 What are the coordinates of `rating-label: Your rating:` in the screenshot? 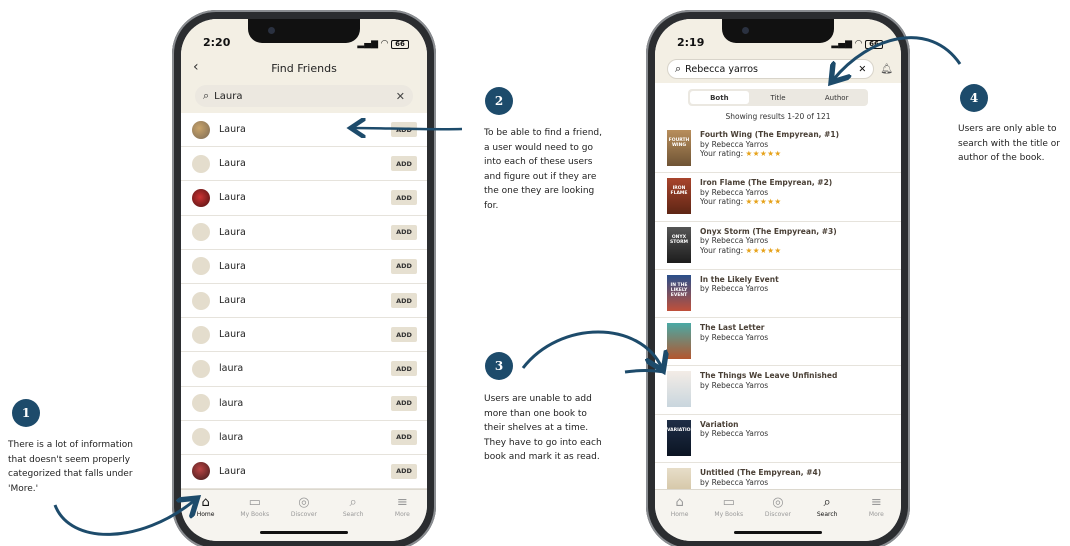 It's located at (722, 250).